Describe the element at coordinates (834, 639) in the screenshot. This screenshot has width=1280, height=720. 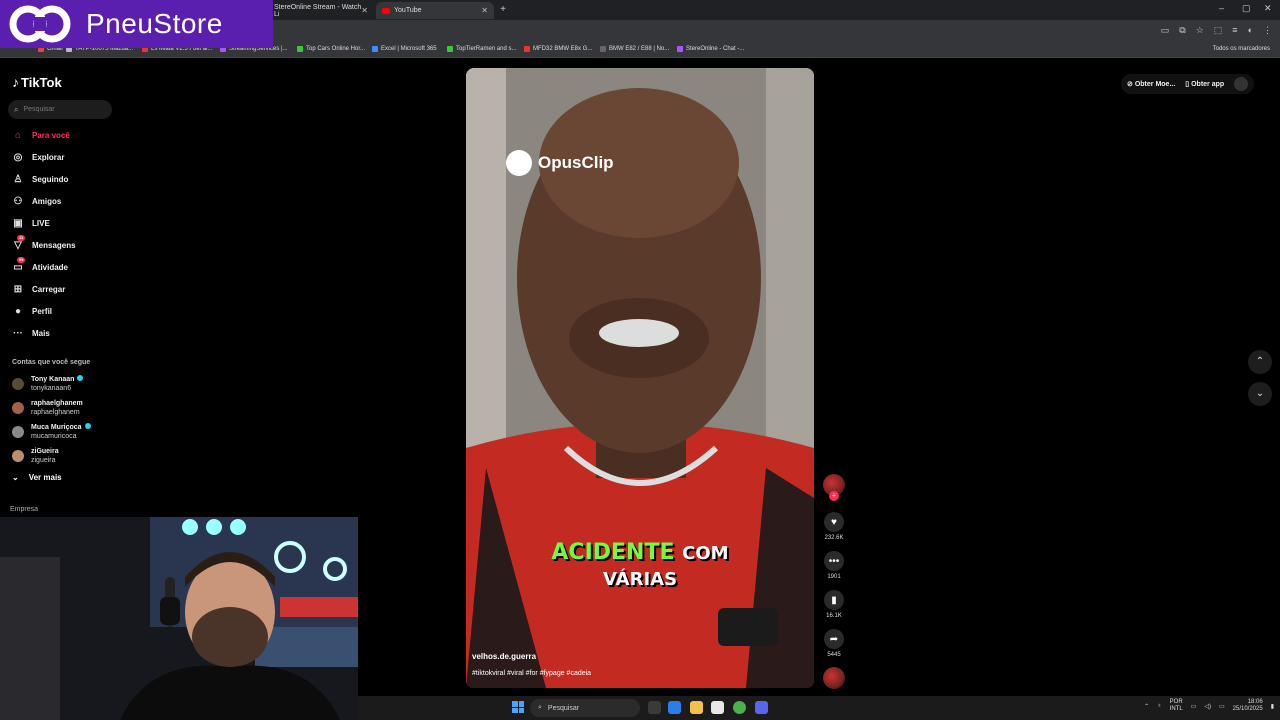
I see `share-icon: ➦` at that location.